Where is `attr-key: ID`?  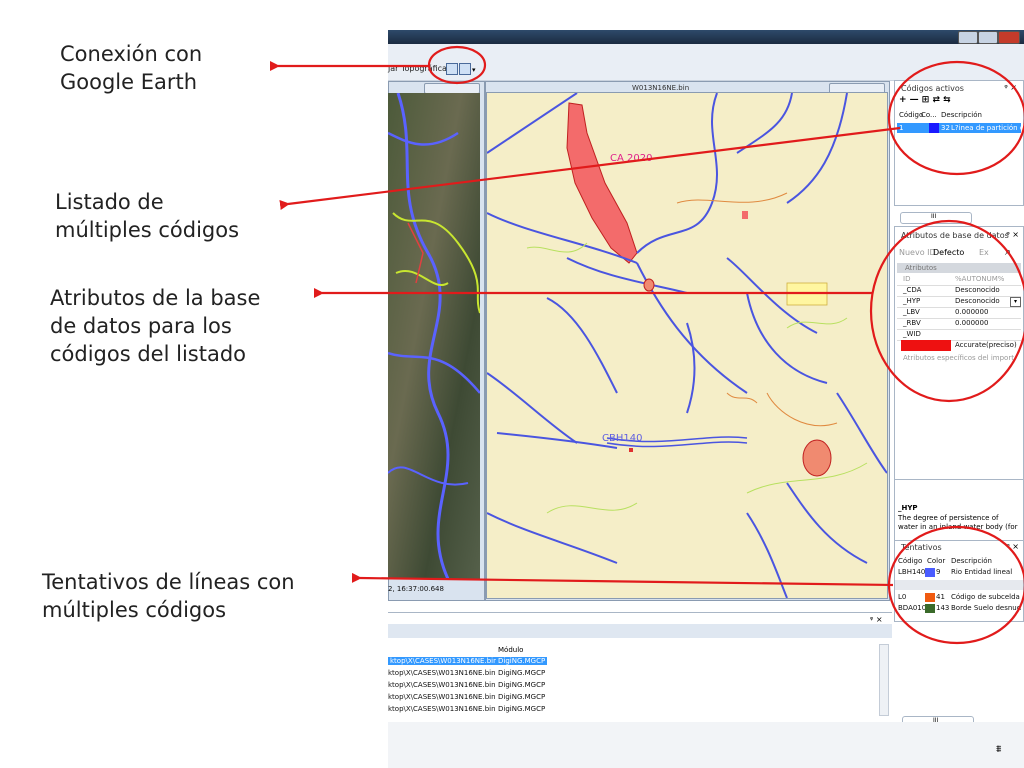
attr-key: ID is located at coordinates (907, 279).